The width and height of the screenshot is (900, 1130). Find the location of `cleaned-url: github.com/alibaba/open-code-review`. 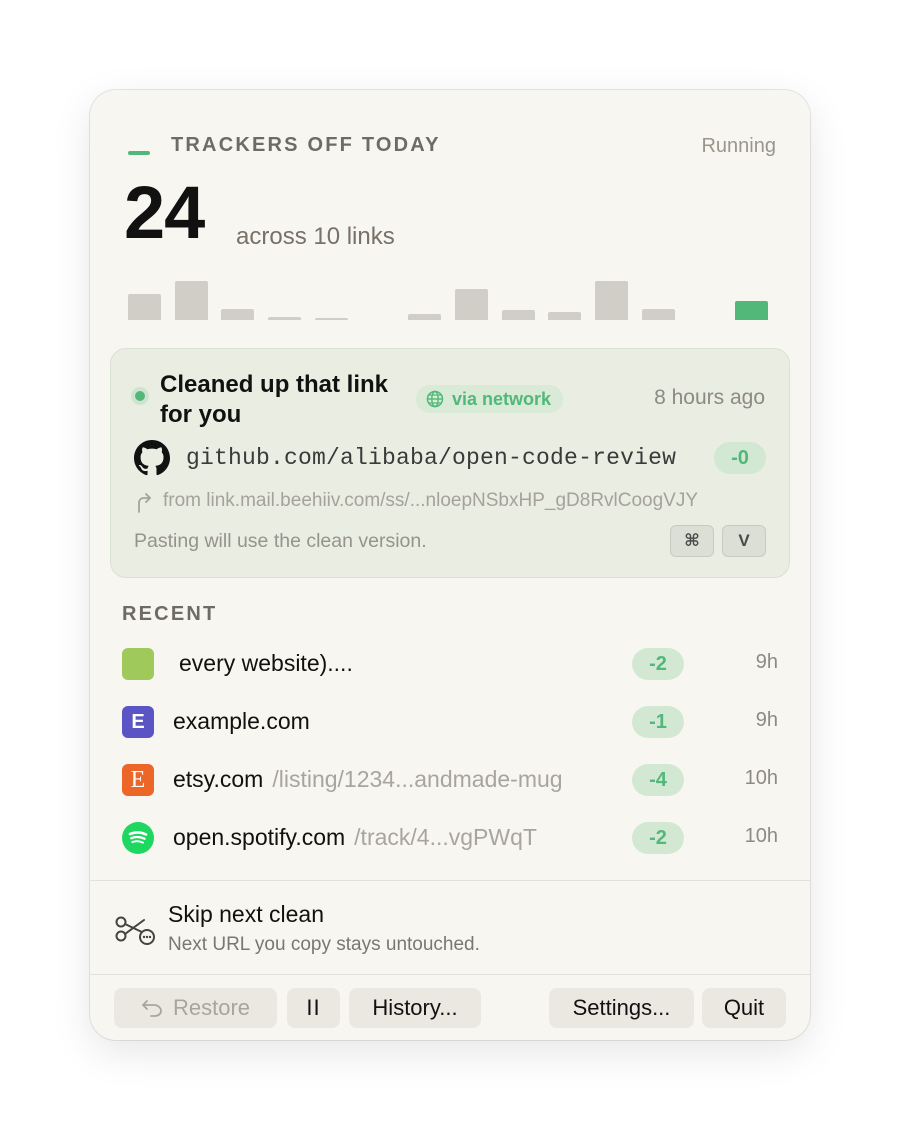

cleaned-url: github.com/alibaba/open-code-review is located at coordinates (431, 458).